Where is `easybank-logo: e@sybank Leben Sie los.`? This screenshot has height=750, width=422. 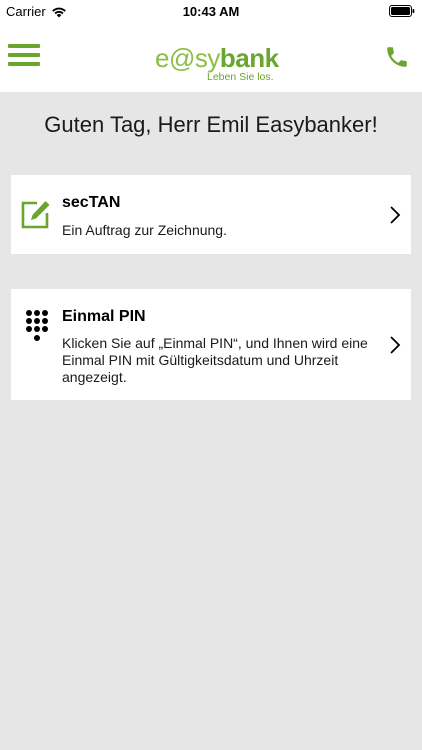
easybank-logo: e@sybank Leben Sie los. is located at coordinates (217, 63).